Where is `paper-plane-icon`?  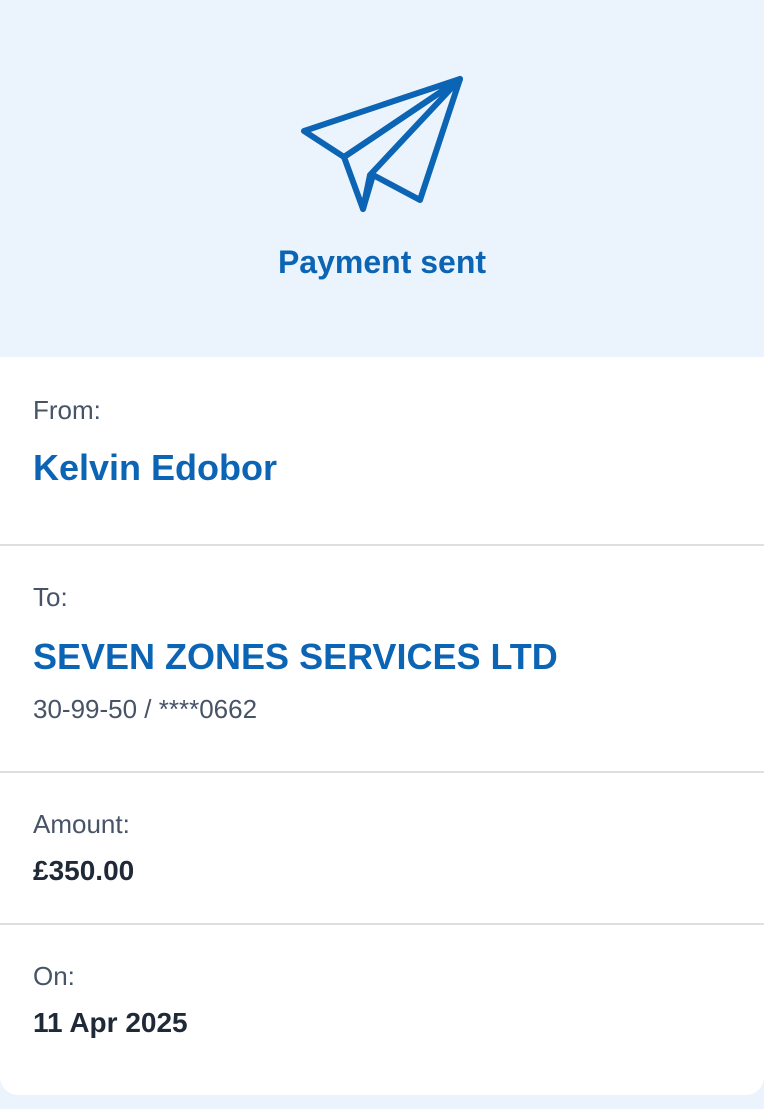
paper-plane-icon is located at coordinates (382, 144).